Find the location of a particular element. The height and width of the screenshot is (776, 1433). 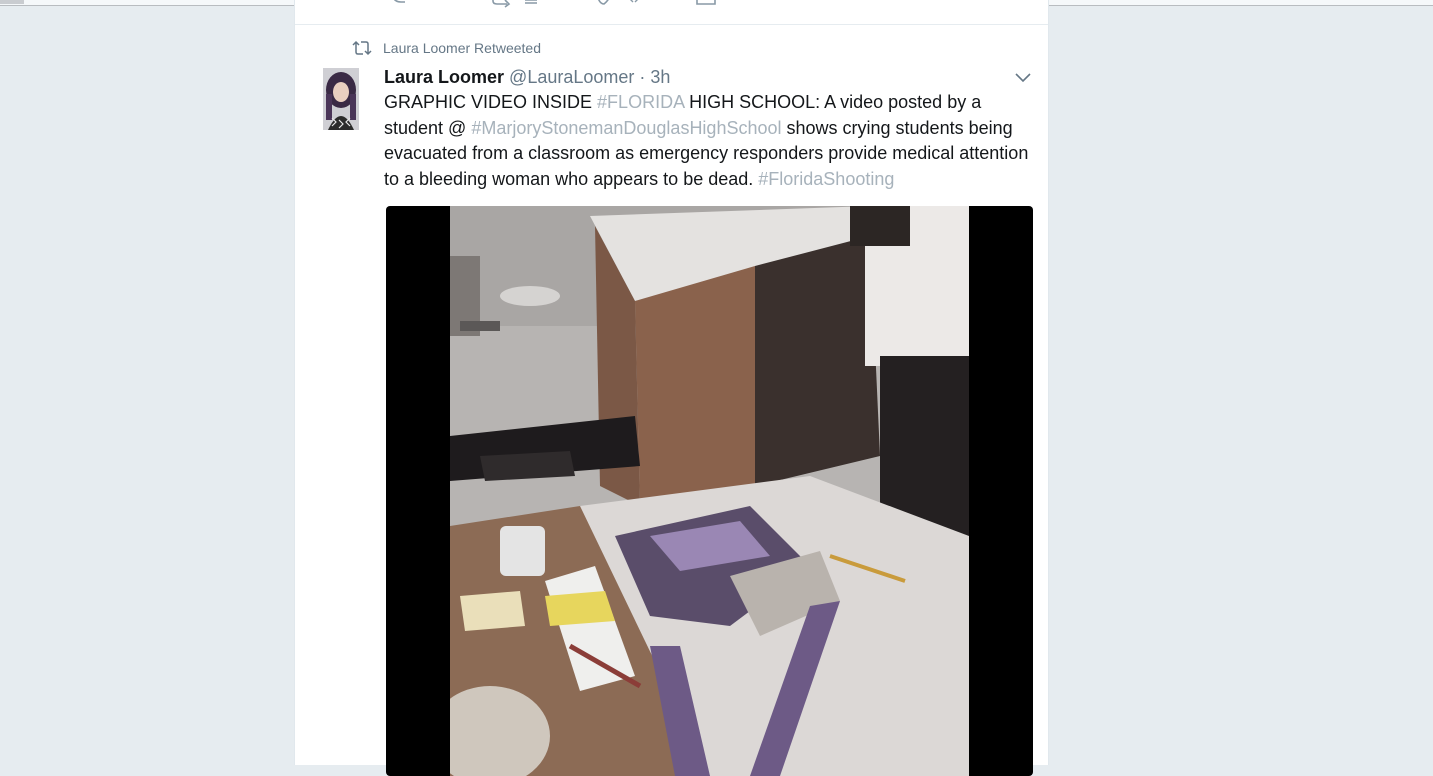

tweet-header: Laura Loomer @LauraLoomer · 3h is located at coordinates (527, 77).